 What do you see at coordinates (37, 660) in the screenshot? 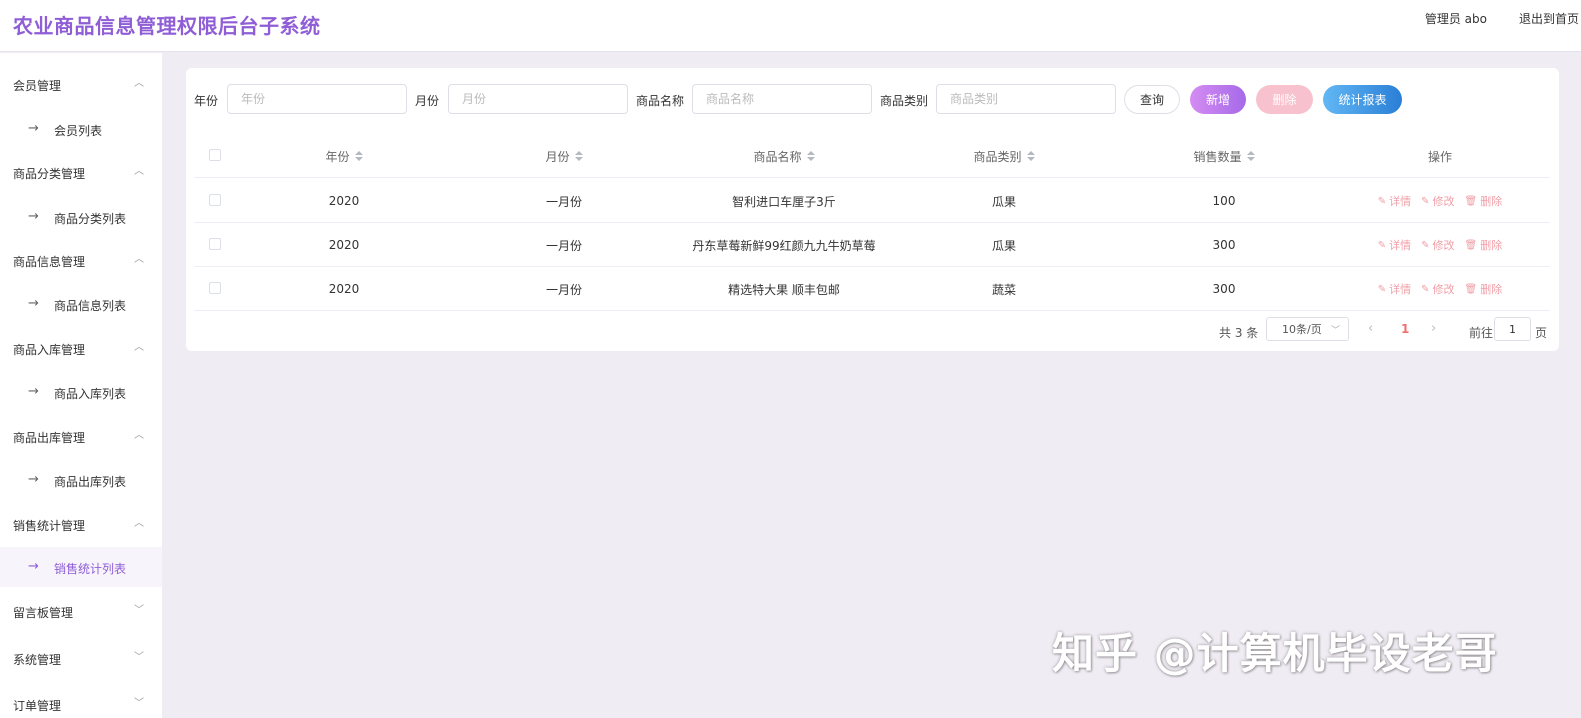
I see `menu-group-label: 系统管理` at bounding box center [37, 660].